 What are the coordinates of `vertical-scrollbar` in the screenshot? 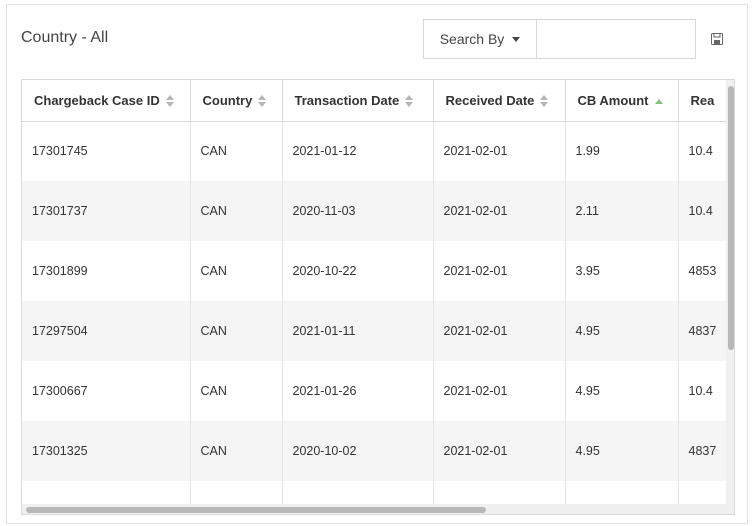 It's located at (730, 292).